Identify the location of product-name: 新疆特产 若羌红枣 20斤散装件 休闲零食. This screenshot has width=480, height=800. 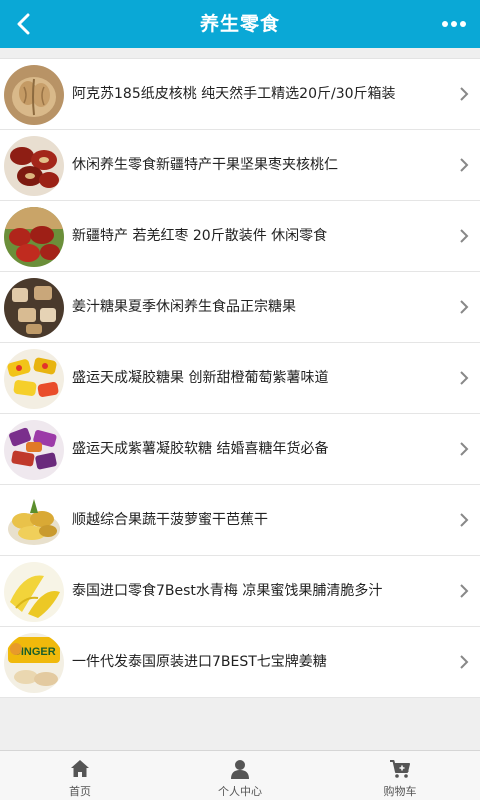
(200, 236).